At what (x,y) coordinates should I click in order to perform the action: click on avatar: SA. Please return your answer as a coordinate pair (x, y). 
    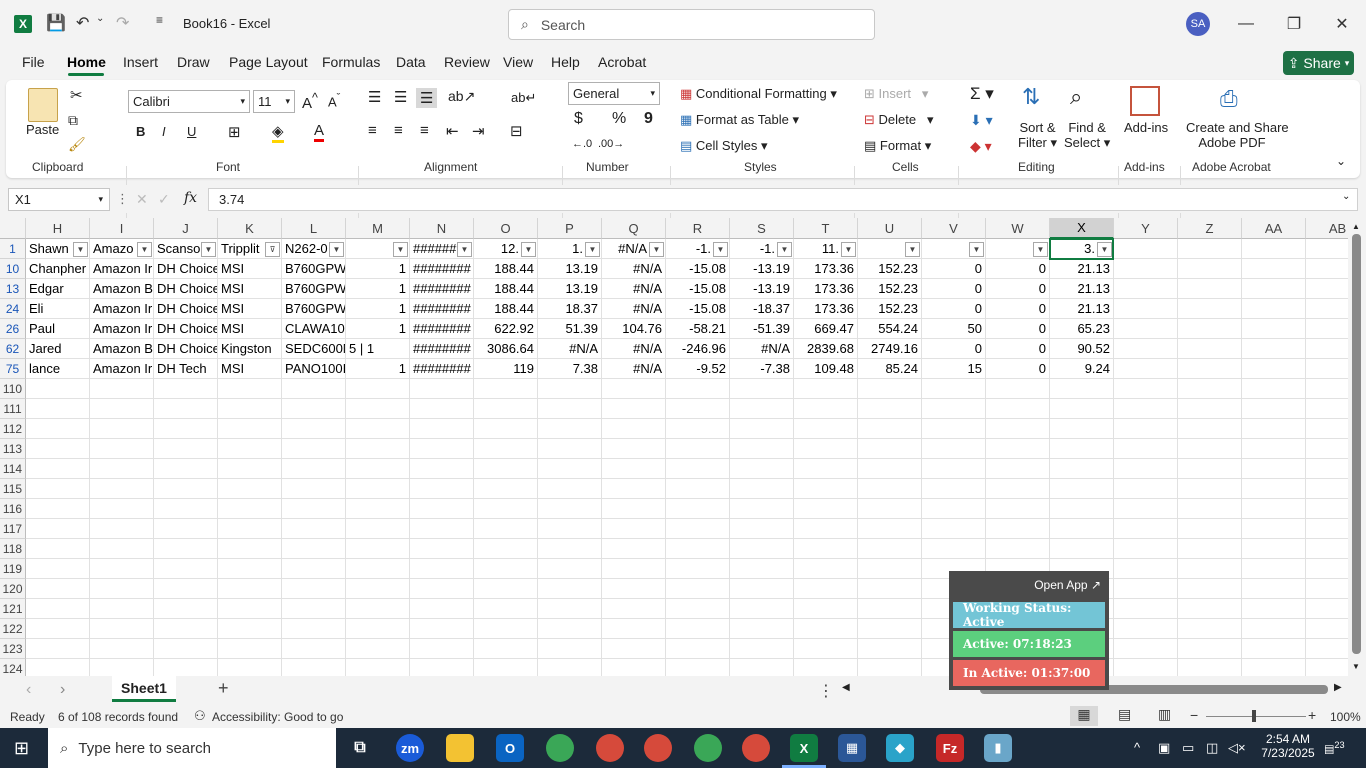
    Looking at the image, I should click on (1198, 24).